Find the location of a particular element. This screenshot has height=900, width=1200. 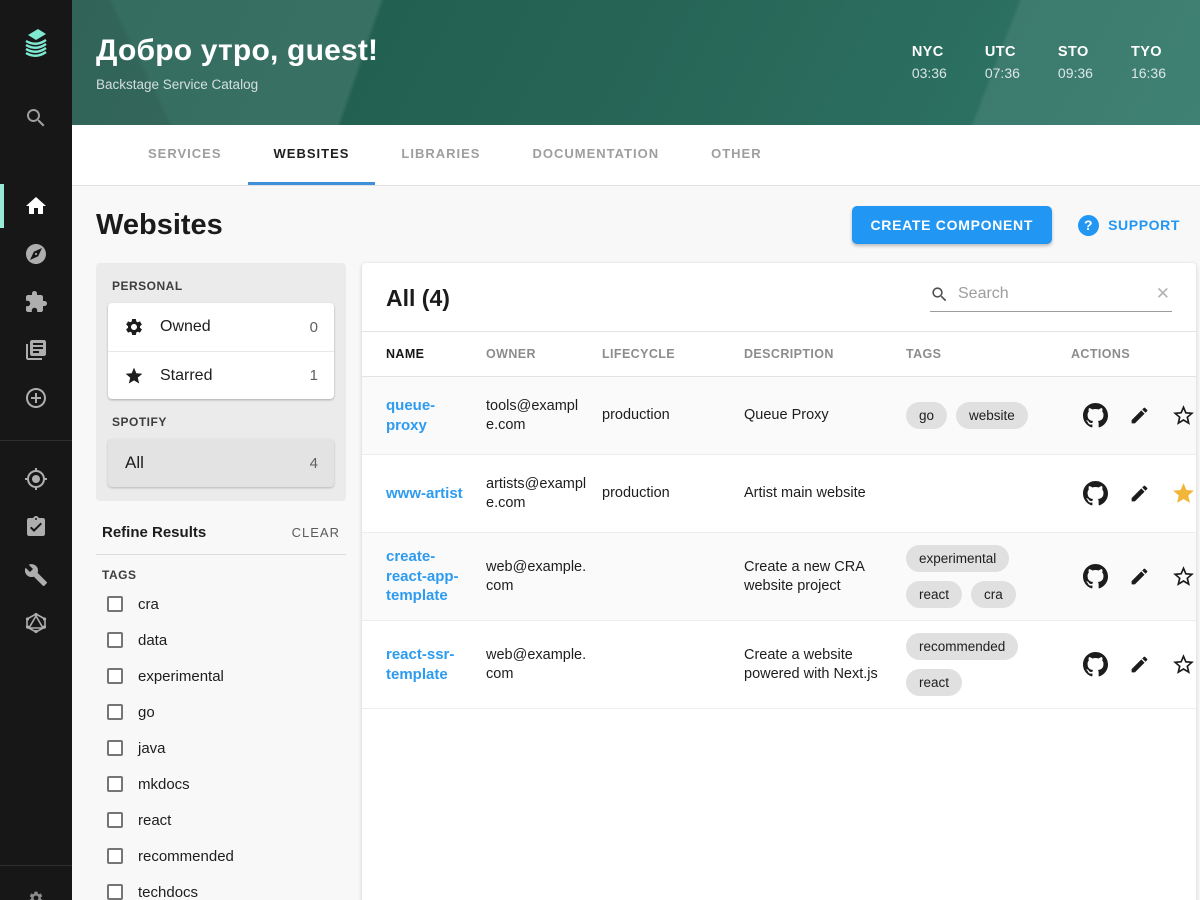

checkbox-recommended is located at coordinates (115, 856).